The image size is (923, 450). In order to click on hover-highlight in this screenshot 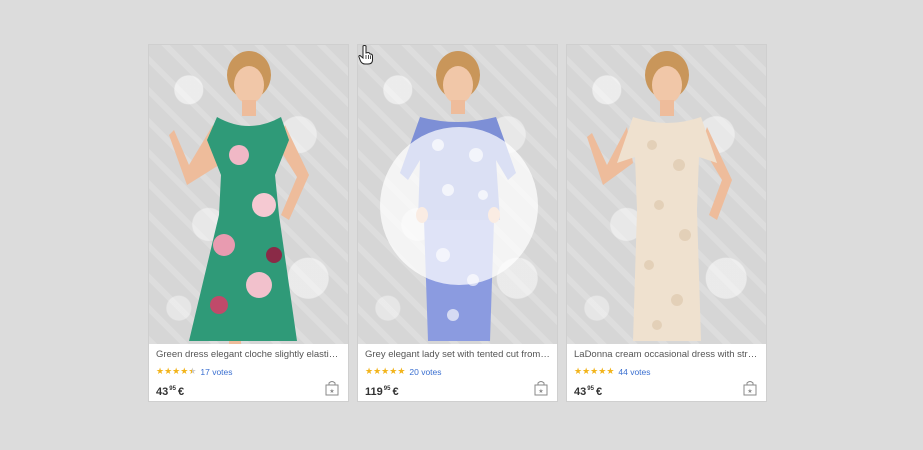, I will do `click(459, 206)`.